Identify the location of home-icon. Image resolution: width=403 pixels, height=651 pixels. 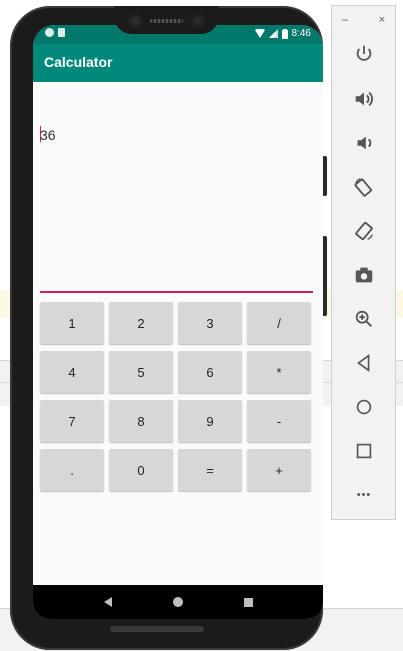
(364, 407).